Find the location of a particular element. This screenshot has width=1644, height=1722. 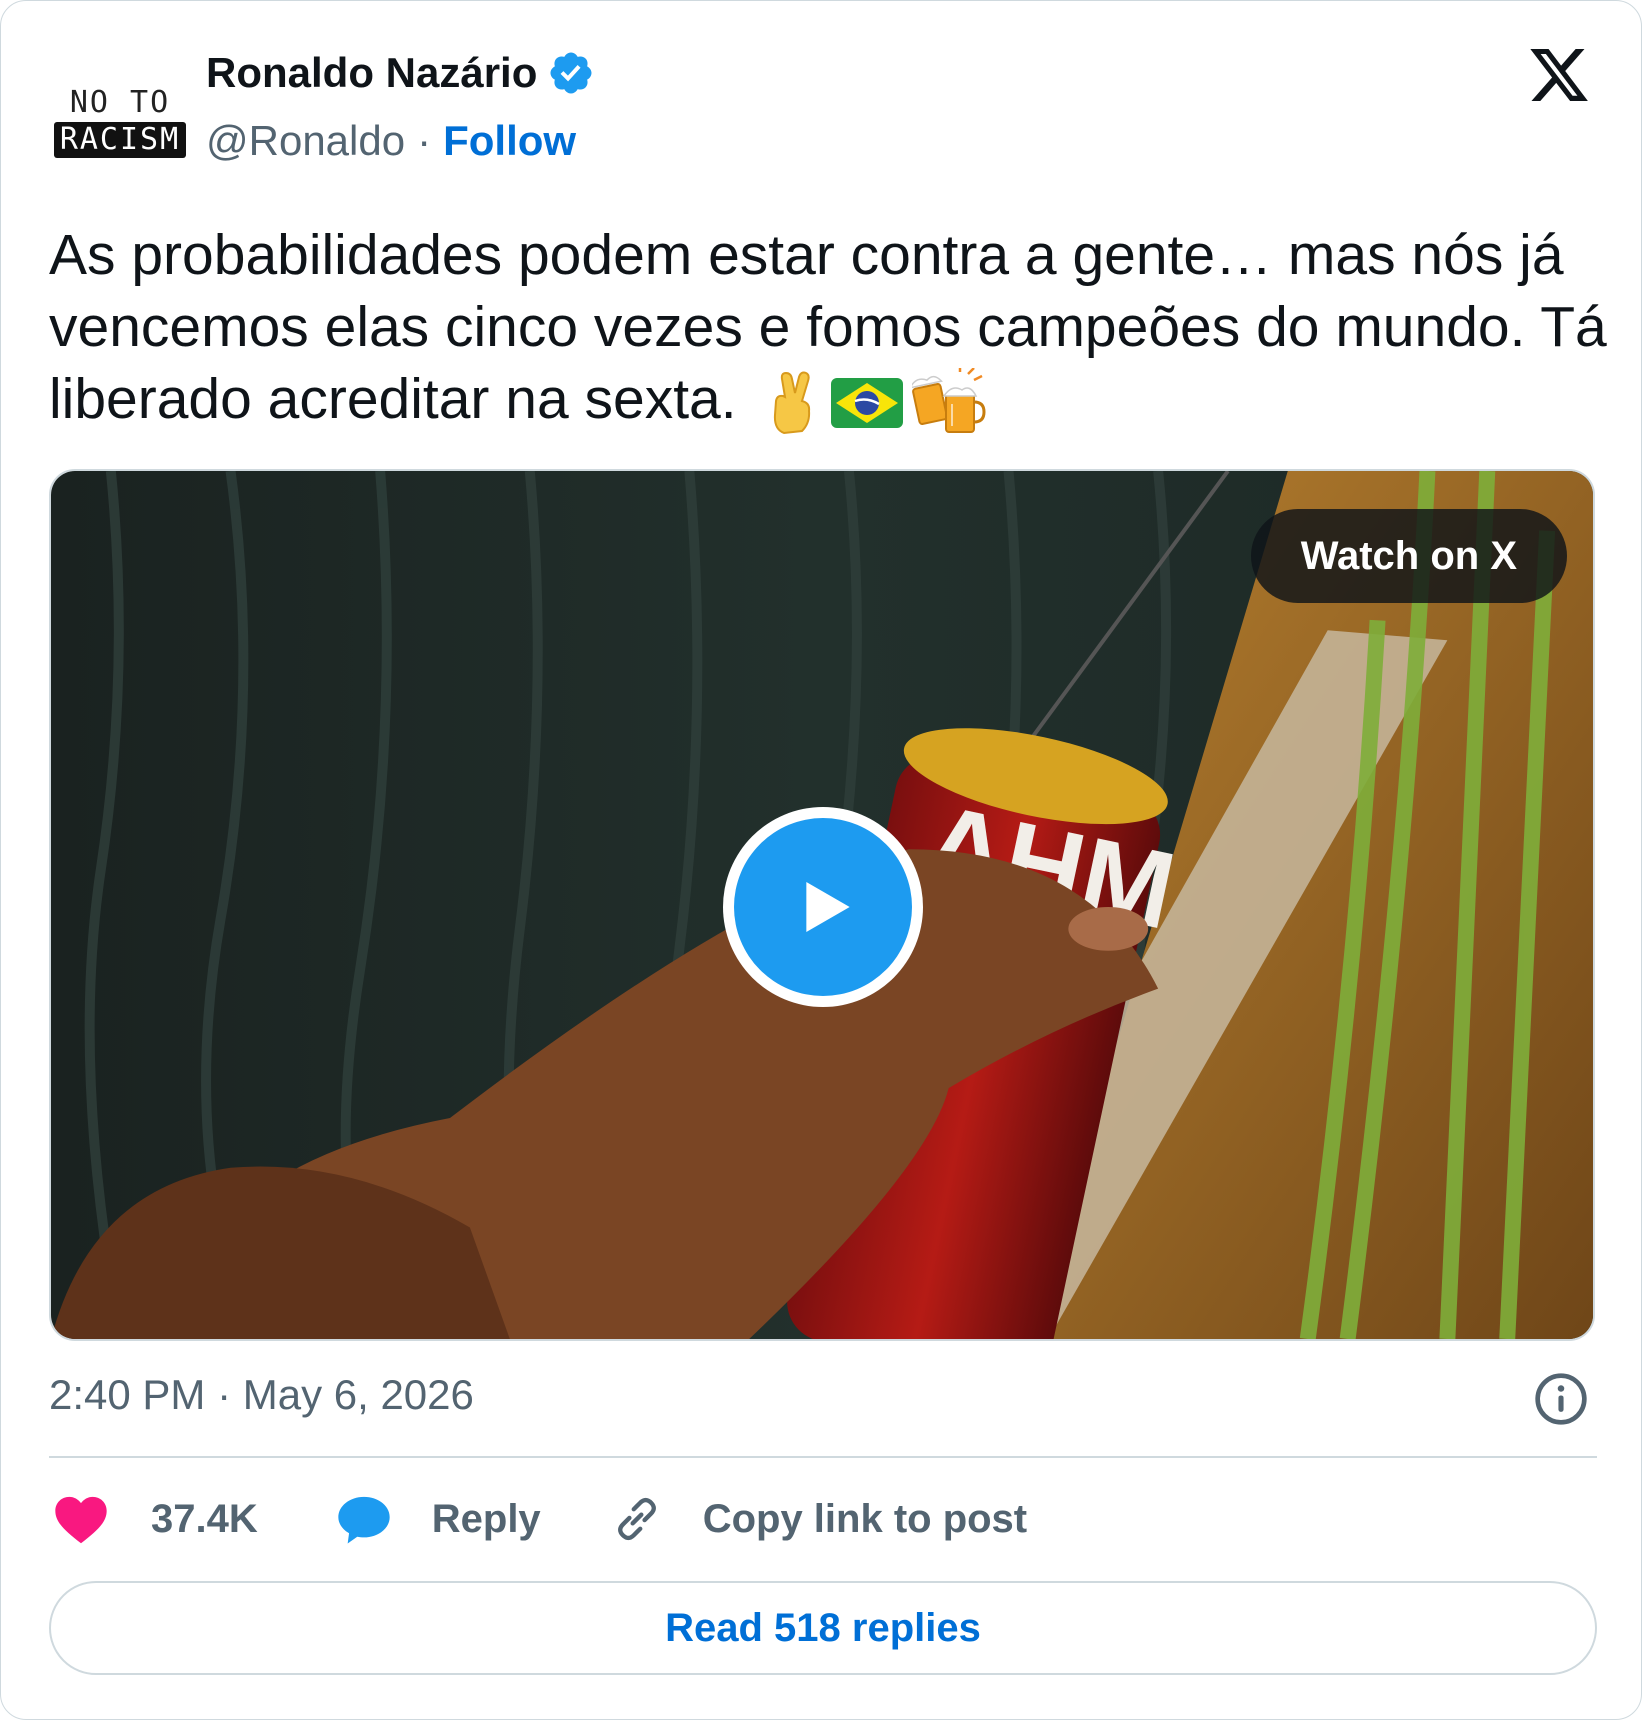

link-icon is located at coordinates (636, 1519).